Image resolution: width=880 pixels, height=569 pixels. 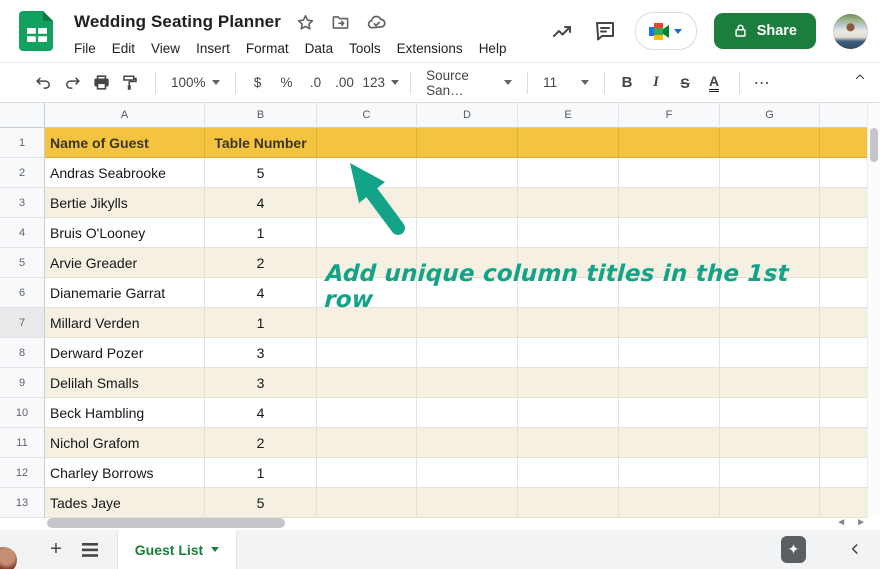 I want to click on row-number: 3, so click(x=22, y=203).